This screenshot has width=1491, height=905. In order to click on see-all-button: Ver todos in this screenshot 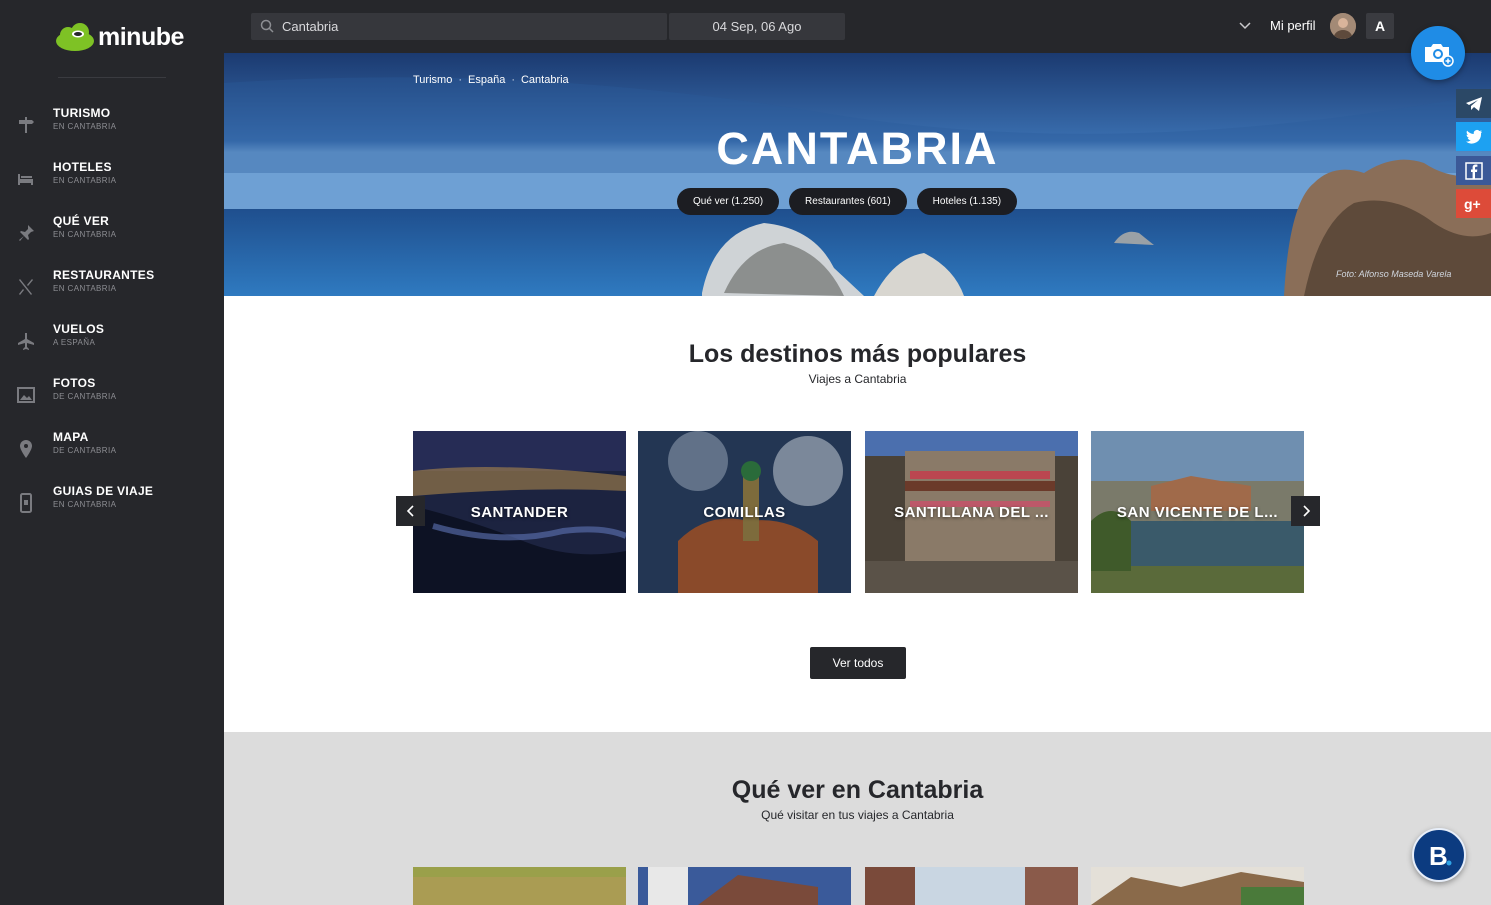, I will do `click(858, 663)`.